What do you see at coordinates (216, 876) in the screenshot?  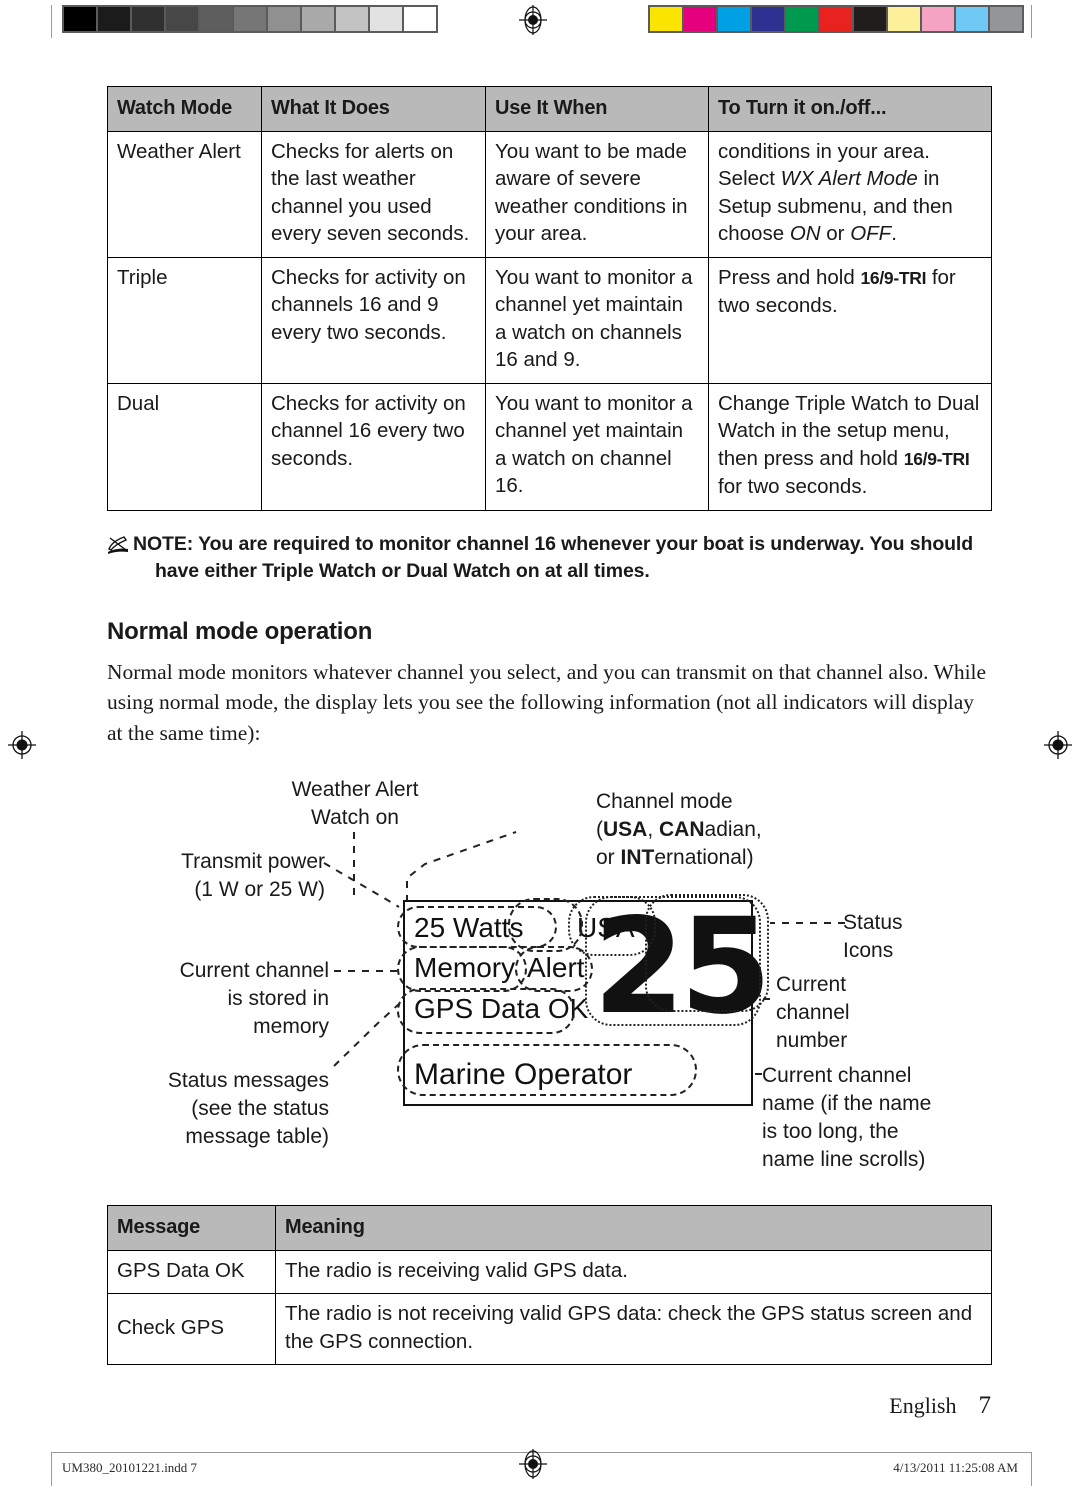 I see `callout-transmit-power: Transmit power (1 W or 25 W)` at bounding box center [216, 876].